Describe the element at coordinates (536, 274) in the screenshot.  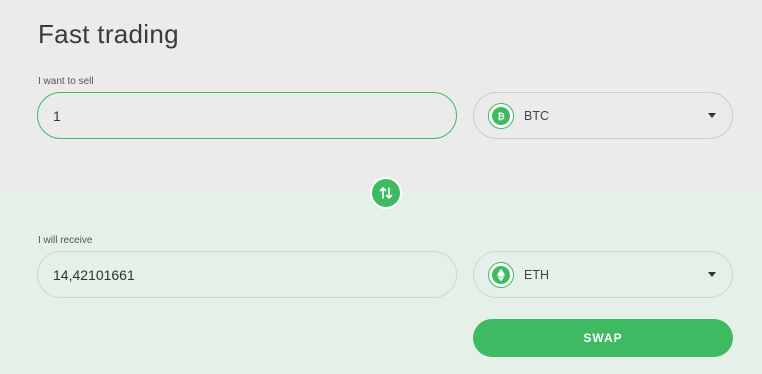
I see `receive-currency-label: ETH` at that location.